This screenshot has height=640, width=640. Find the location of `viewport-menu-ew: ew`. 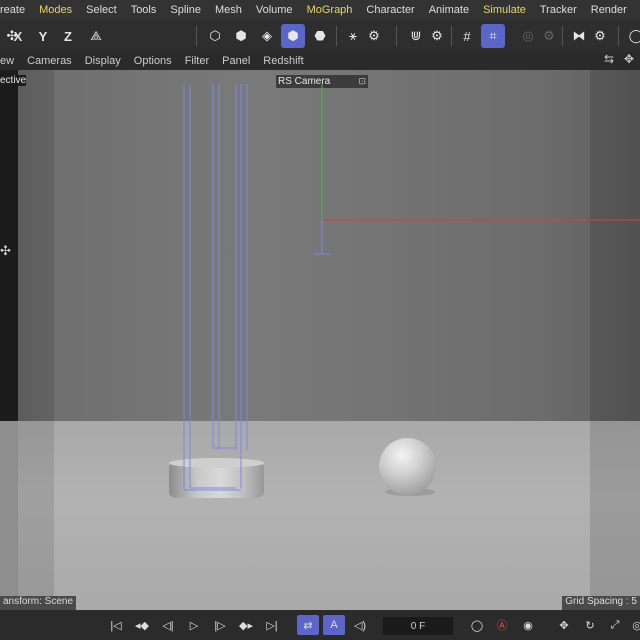

viewport-menu-ew: ew is located at coordinates (7, 61).